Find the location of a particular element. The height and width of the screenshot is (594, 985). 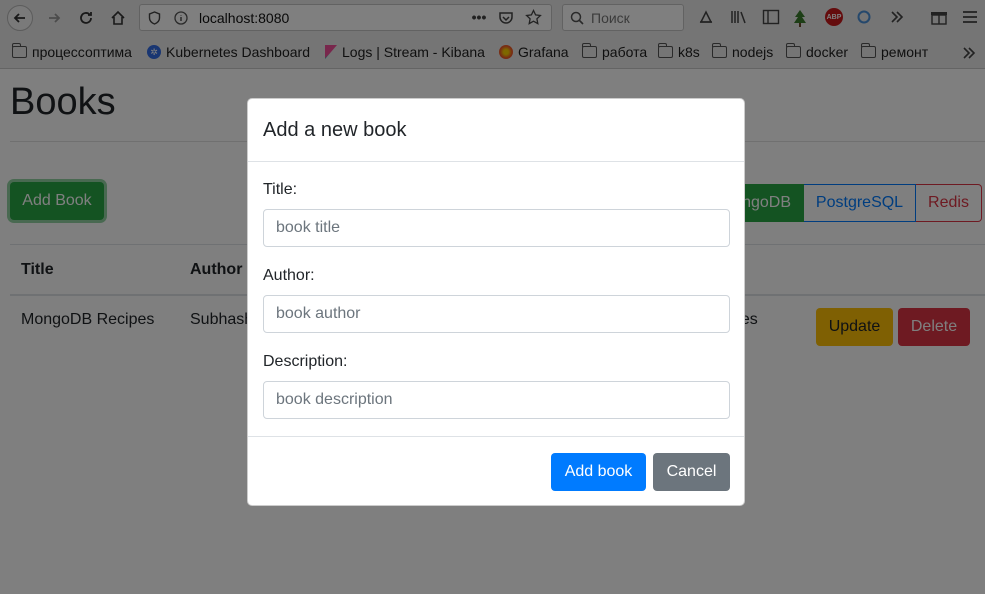

description-label: Description: is located at coordinates (305, 361).